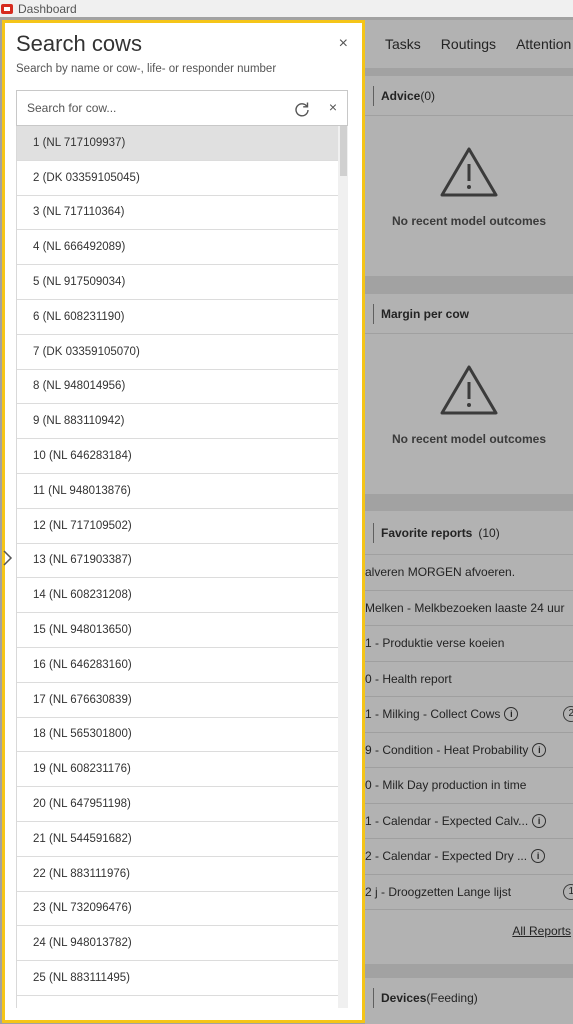  Describe the element at coordinates (178, 804) in the screenshot. I see `cow-list-item: 20 (NL 647951198)` at that location.